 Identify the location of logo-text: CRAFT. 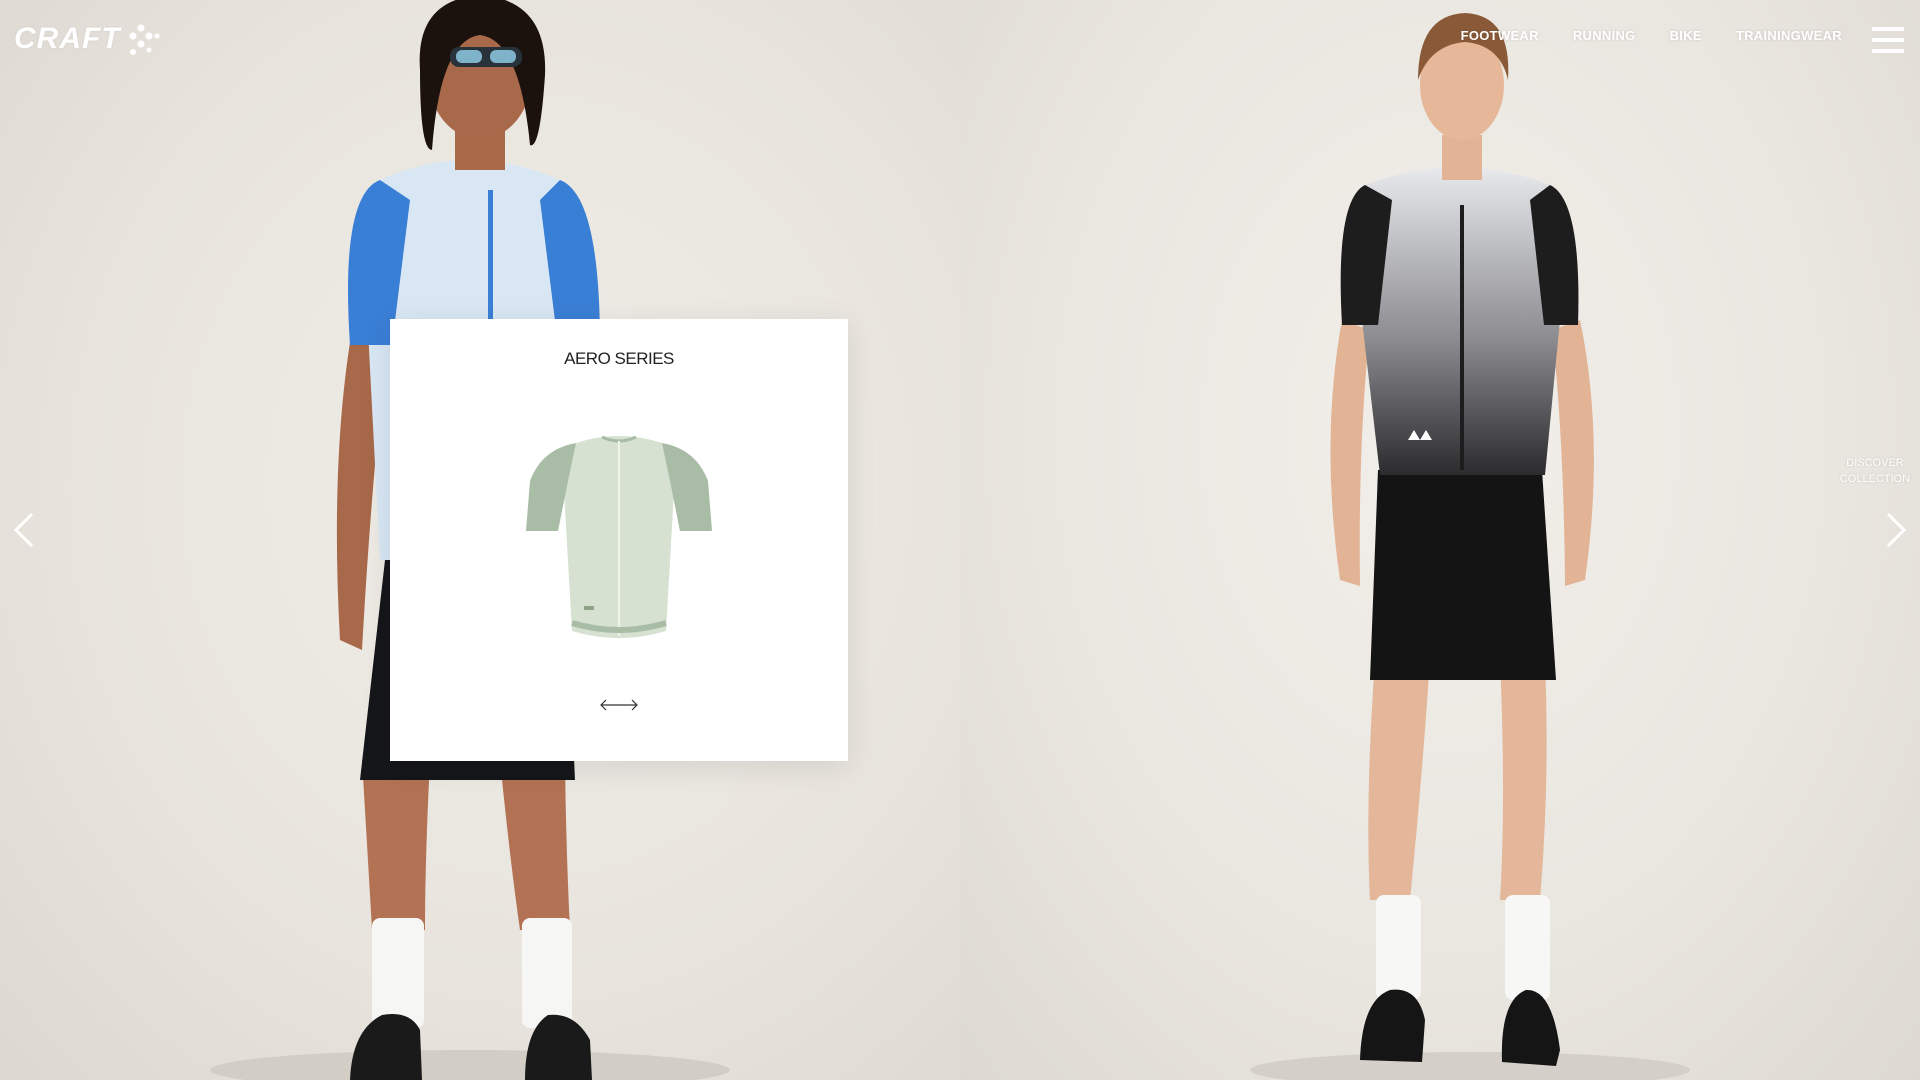
(67, 38).